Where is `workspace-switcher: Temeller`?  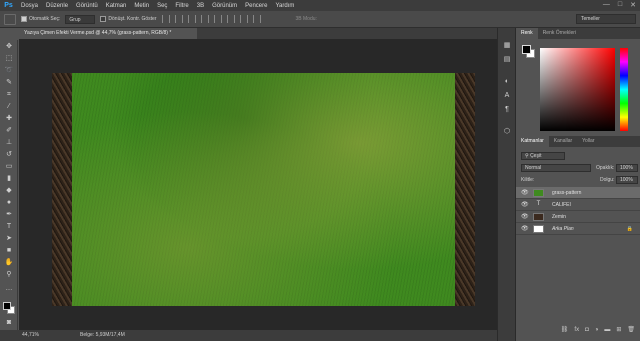
workspace-switcher: Temeller is located at coordinates (606, 19).